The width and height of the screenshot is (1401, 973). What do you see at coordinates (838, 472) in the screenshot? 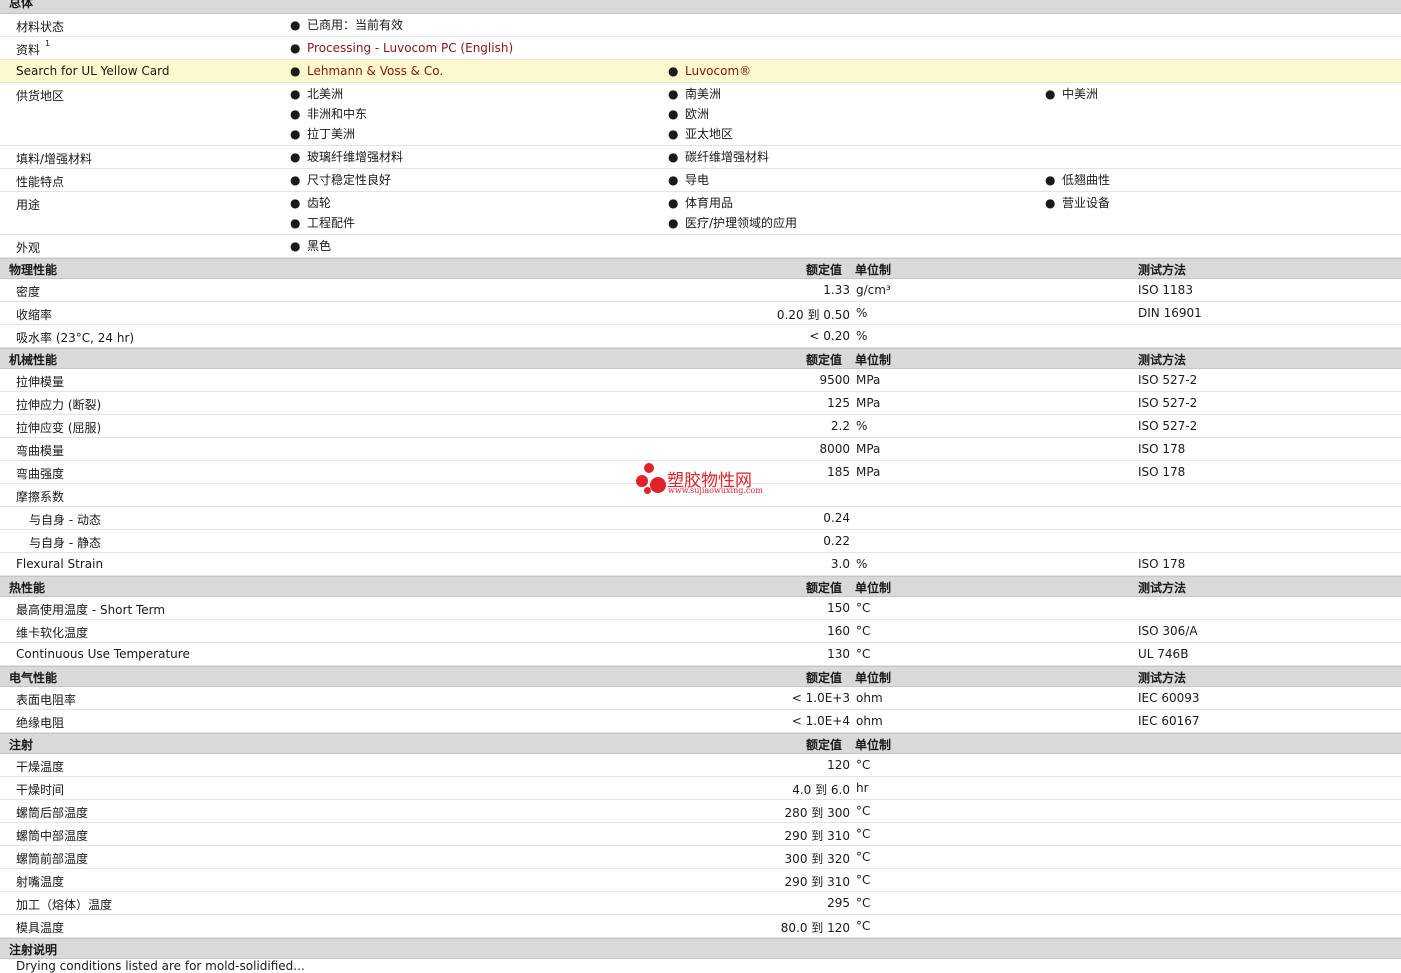
I see `property-value: 185` at bounding box center [838, 472].